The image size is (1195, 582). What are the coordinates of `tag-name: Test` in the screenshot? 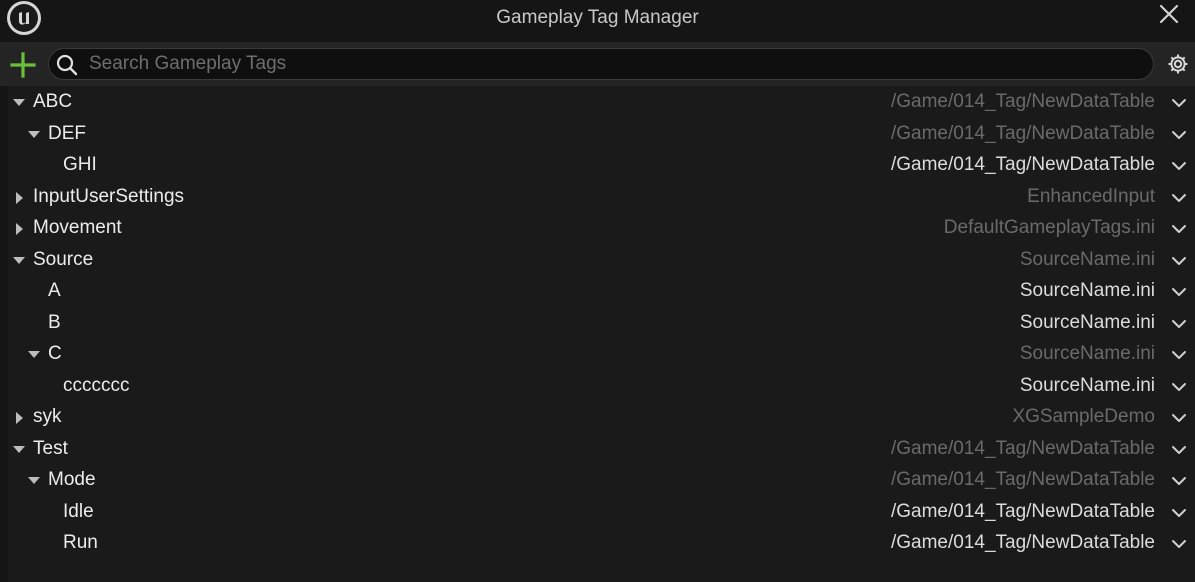 It's located at (50, 448).